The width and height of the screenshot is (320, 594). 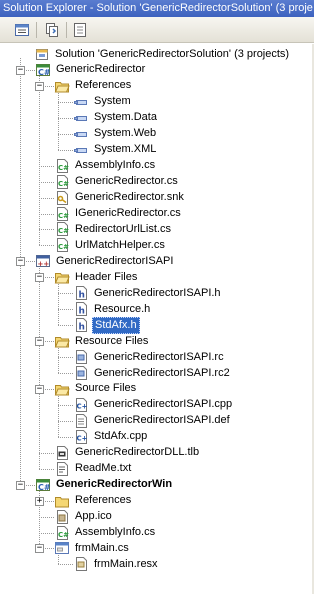 What do you see at coordinates (101, 69) in the screenshot?
I see `tree-item-label: GenericRedirector` at bounding box center [101, 69].